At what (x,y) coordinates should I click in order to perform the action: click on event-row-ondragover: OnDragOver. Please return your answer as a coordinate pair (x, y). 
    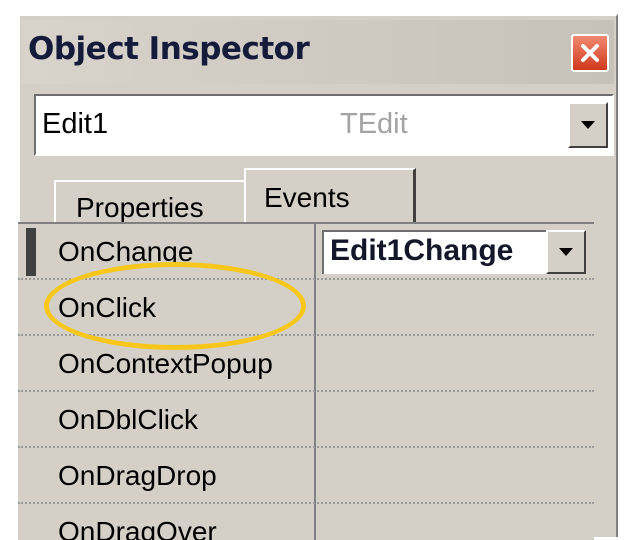
    Looking at the image, I should click on (306, 522).